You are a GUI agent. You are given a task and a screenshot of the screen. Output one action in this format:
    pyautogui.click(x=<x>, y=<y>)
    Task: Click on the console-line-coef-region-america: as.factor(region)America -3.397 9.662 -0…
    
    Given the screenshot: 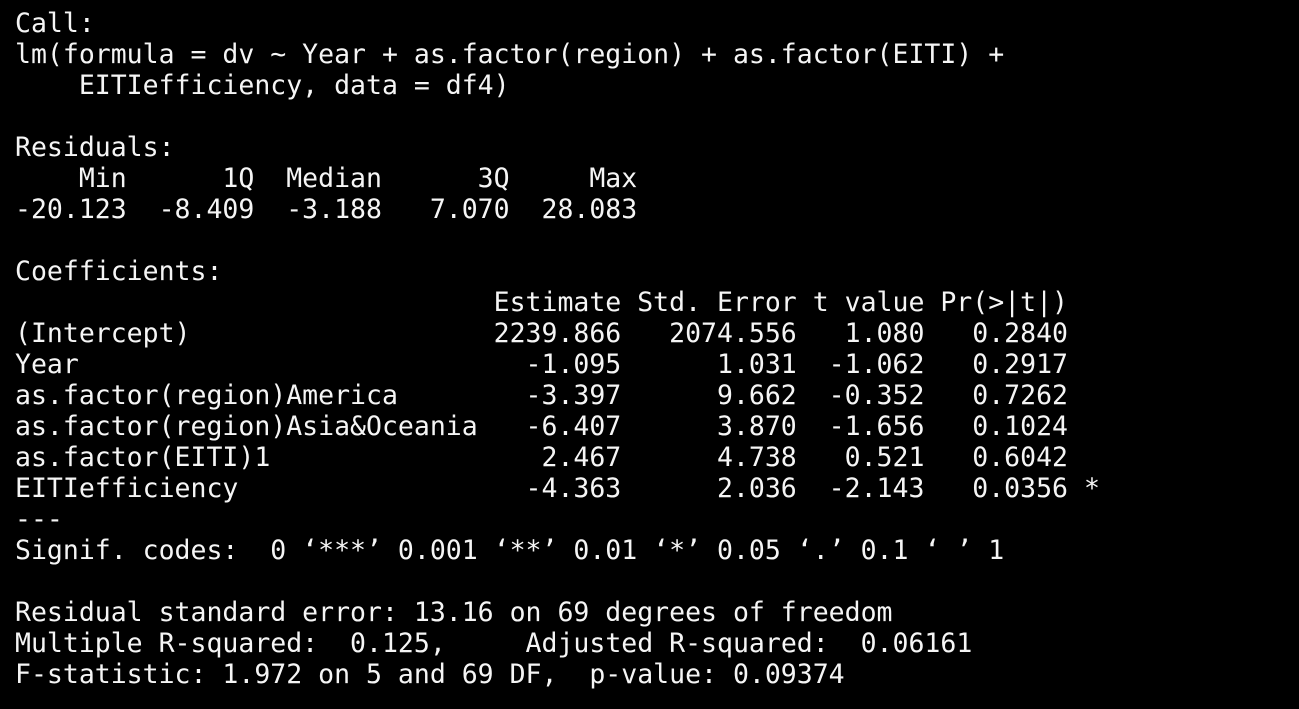 What is the action you would take?
    pyautogui.click(x=557, y=395)
    